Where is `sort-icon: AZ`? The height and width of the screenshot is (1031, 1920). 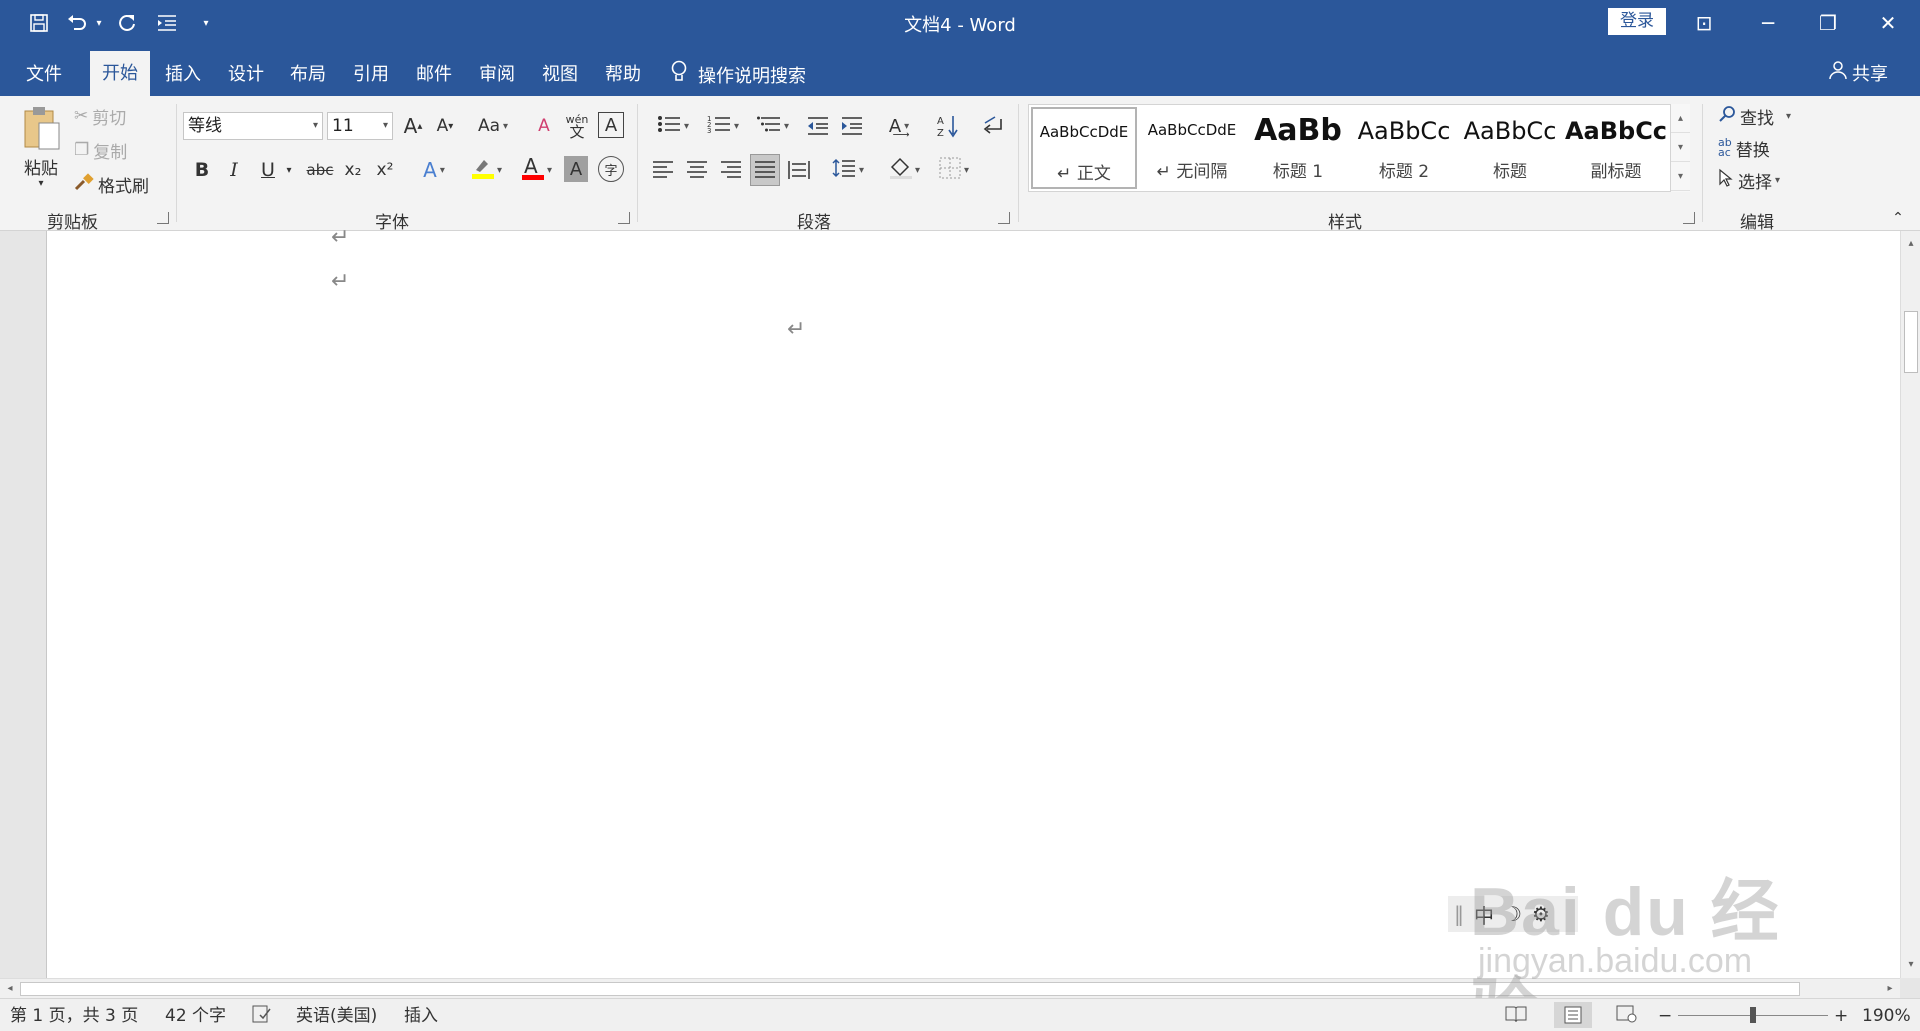
sort-icon: AZ is located at coordinates (948, 126).